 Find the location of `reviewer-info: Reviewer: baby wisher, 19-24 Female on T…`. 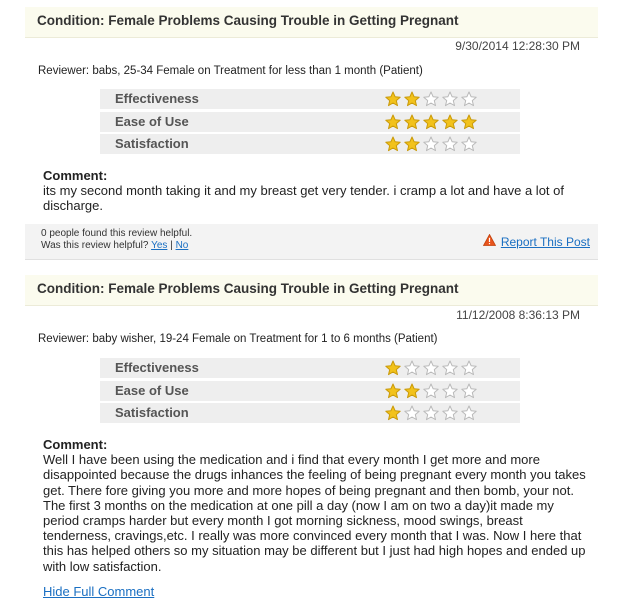

reviewer-info: Reviewer: baby wisher, 19-24 Female on T… is located at coordinates (238, 339).